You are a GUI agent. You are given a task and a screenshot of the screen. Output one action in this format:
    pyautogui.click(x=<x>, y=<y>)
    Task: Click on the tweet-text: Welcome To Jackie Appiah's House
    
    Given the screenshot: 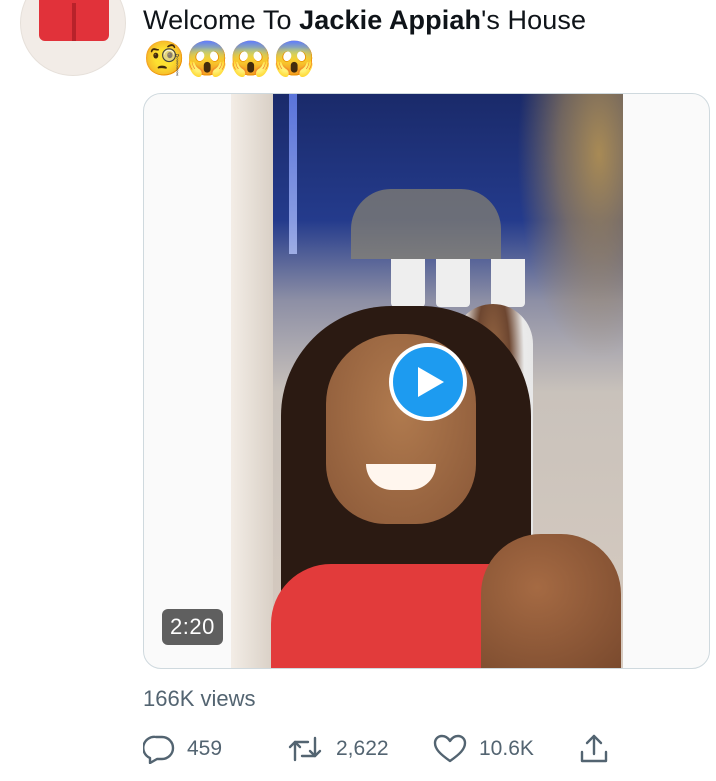 What is the action you would take?
    pyautogui.click(x=364, y=20)
    